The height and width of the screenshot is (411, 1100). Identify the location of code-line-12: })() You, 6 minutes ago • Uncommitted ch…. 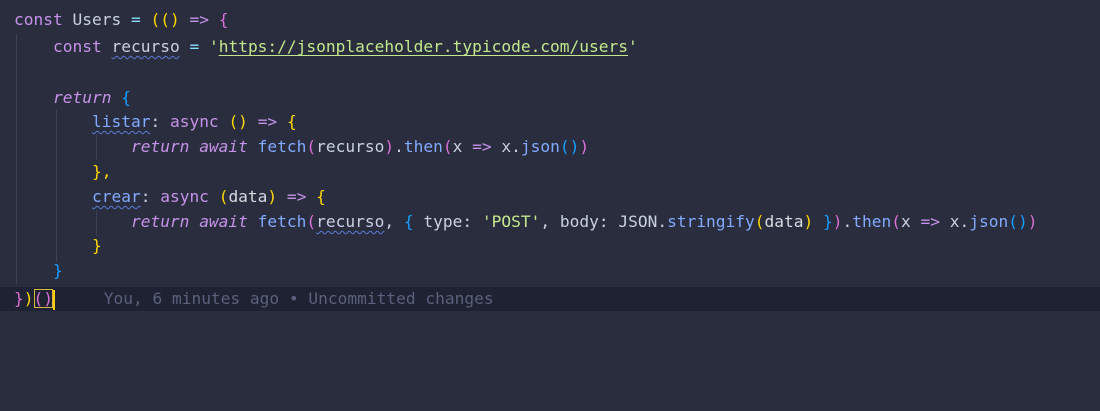
(254, 299).